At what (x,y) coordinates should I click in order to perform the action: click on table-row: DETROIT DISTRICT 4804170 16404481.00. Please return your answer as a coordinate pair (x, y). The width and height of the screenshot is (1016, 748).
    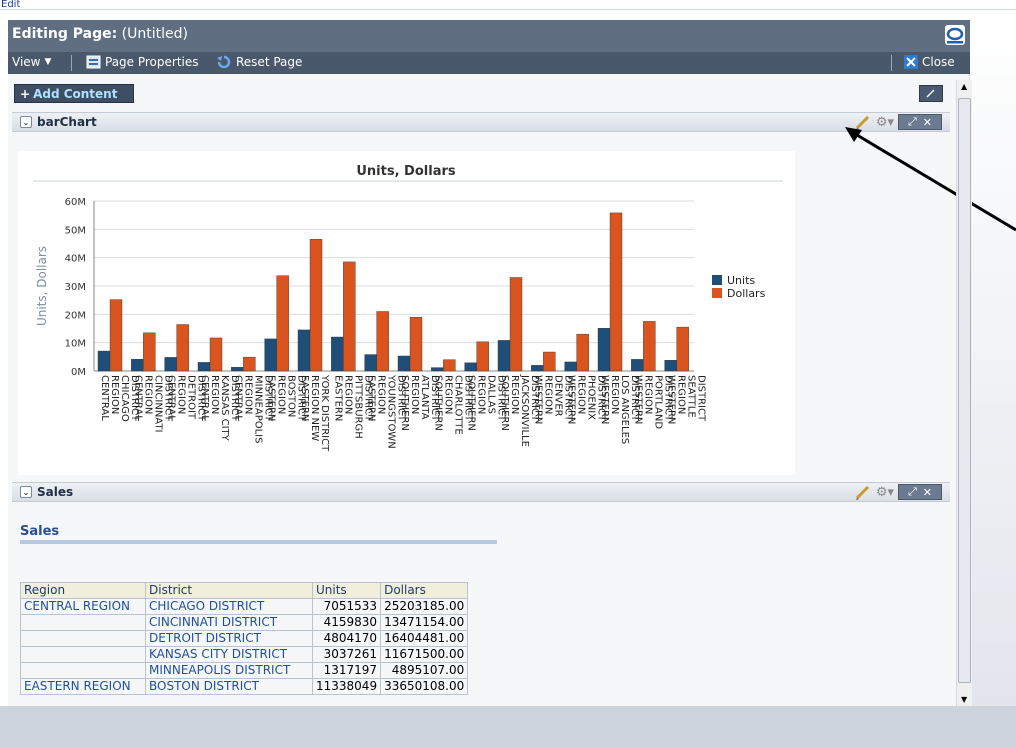
    Looking at the image, I should click on (244, 638).